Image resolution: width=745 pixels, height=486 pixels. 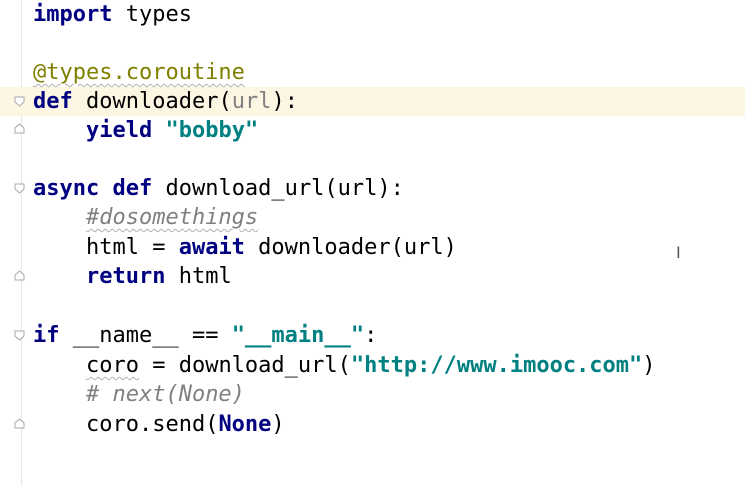 I want to click on code-line: return html, so click(x=132, y=276).